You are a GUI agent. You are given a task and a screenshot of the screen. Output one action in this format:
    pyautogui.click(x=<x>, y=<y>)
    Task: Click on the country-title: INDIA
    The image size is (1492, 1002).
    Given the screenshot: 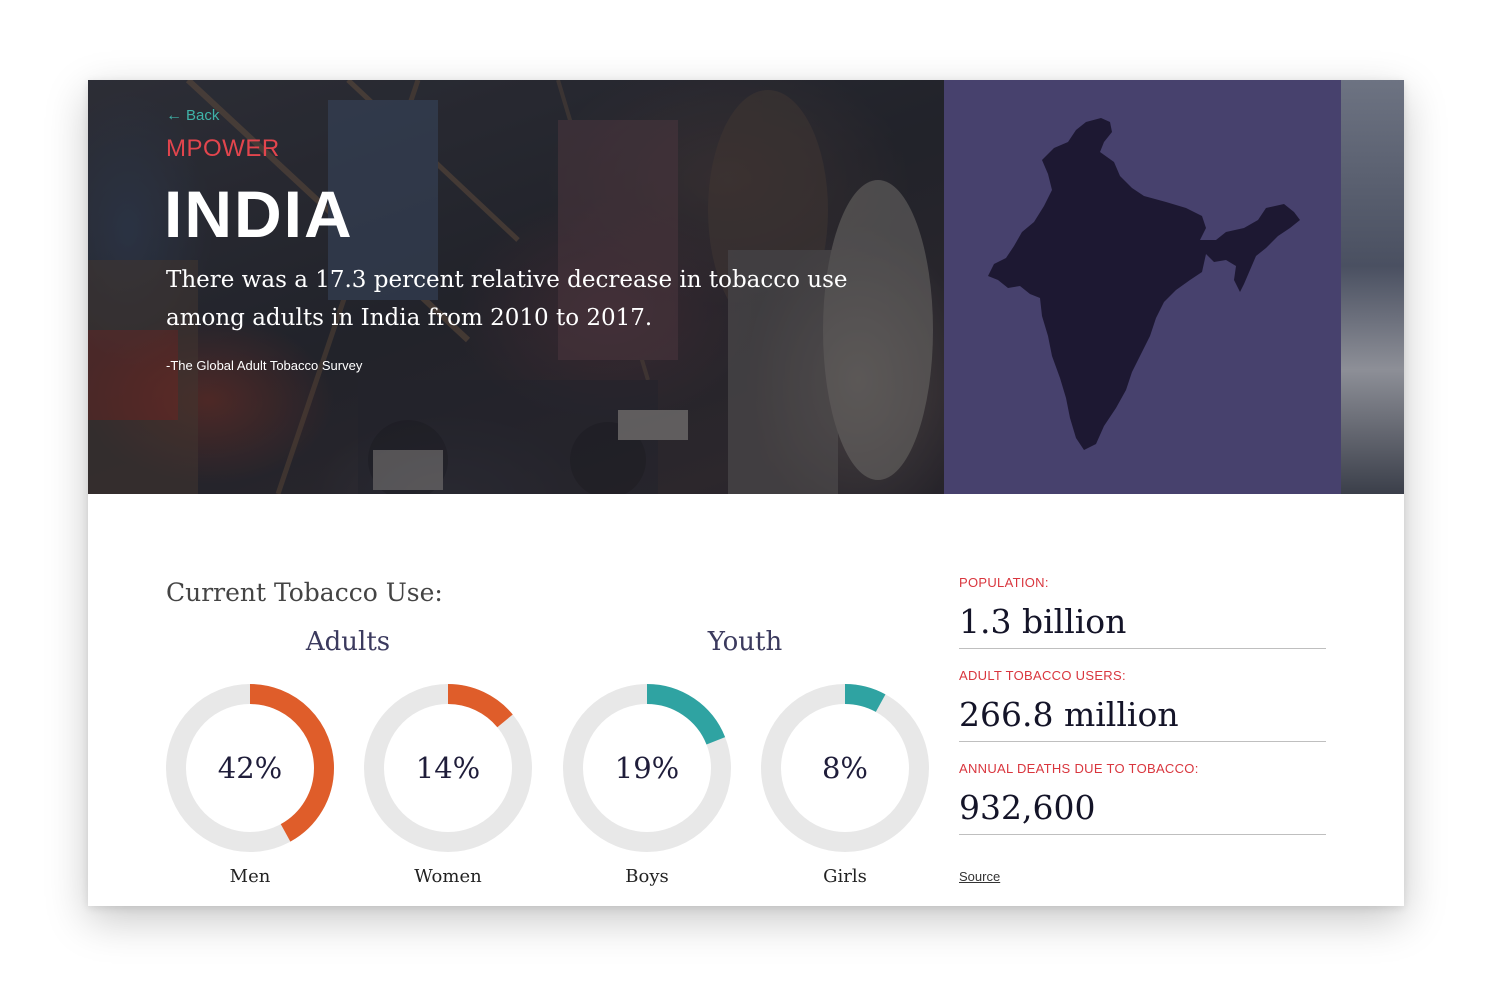 What is the action you would take?
    pyautogui.click(x=259, y=214)
    